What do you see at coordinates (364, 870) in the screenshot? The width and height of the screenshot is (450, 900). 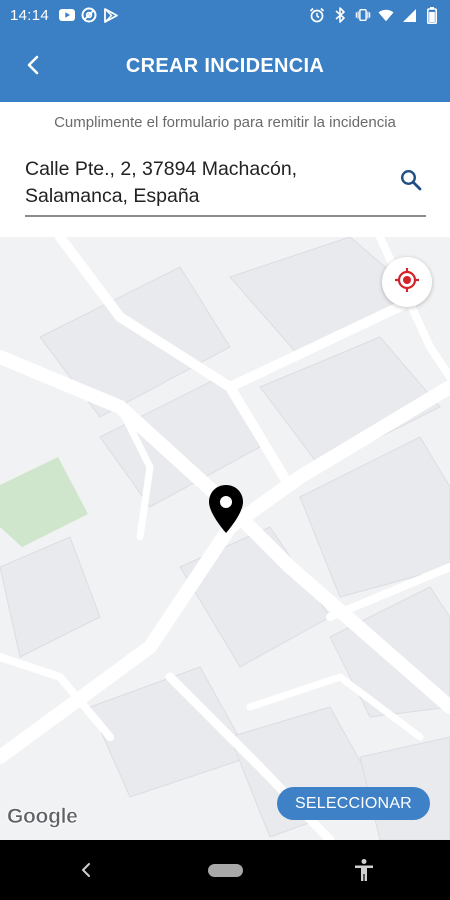 I see `accessibility-icon` at bounding box center [364, 870].